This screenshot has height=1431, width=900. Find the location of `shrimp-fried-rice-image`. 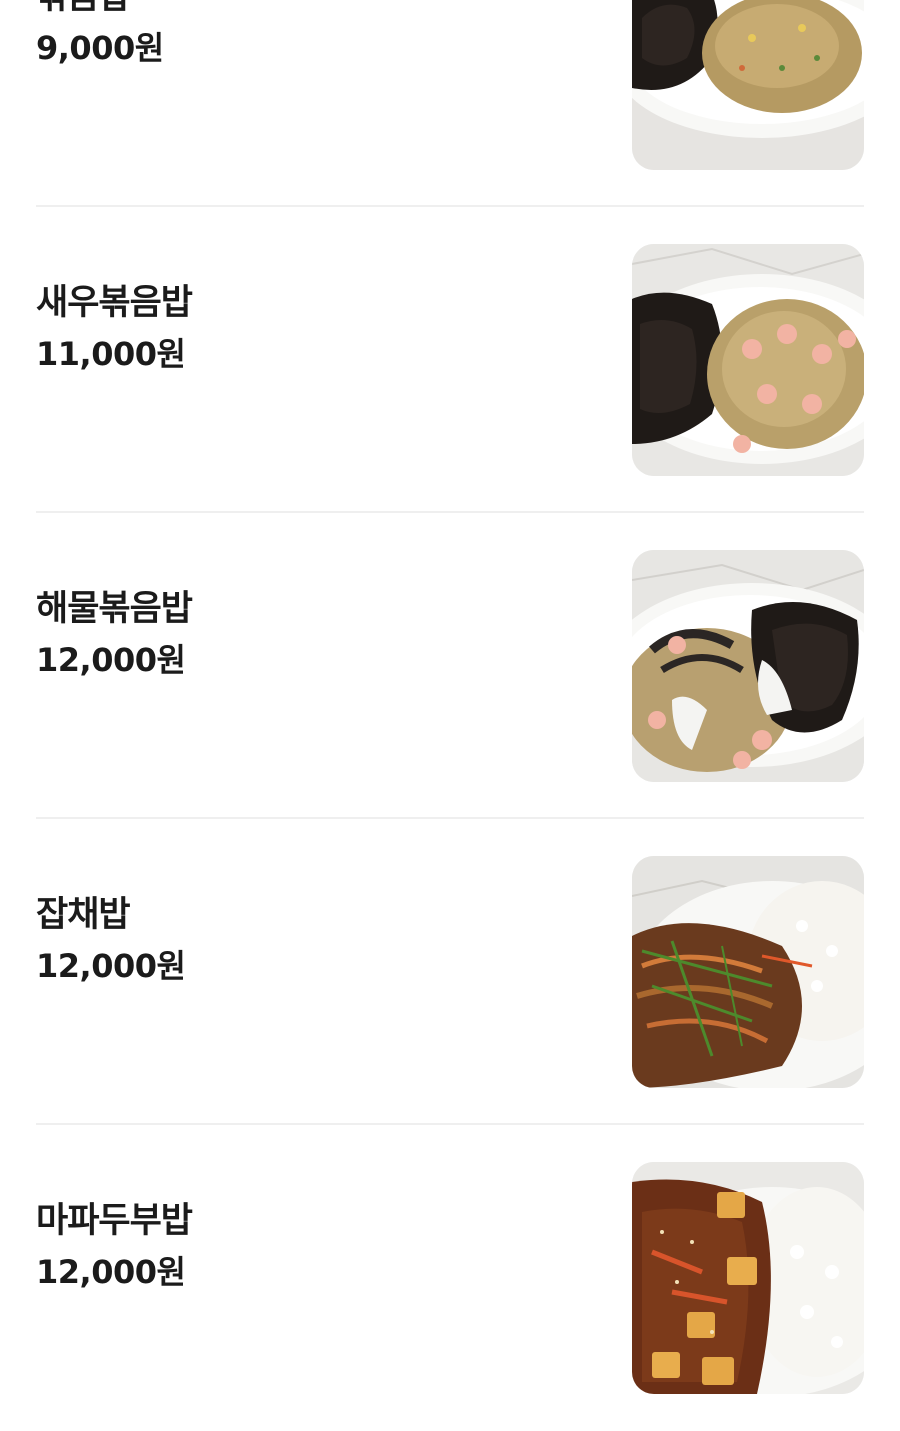

shrimp-fried-rice-image is located at coordinates (748, 360).